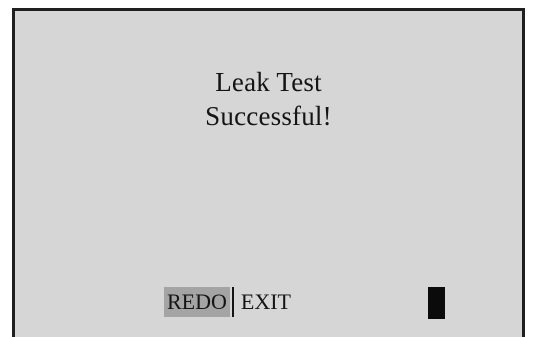  What do you see at coordinates (197, 302) in the screenshot?
I see `redo-button: REDO` at bounding box center [197, 302].